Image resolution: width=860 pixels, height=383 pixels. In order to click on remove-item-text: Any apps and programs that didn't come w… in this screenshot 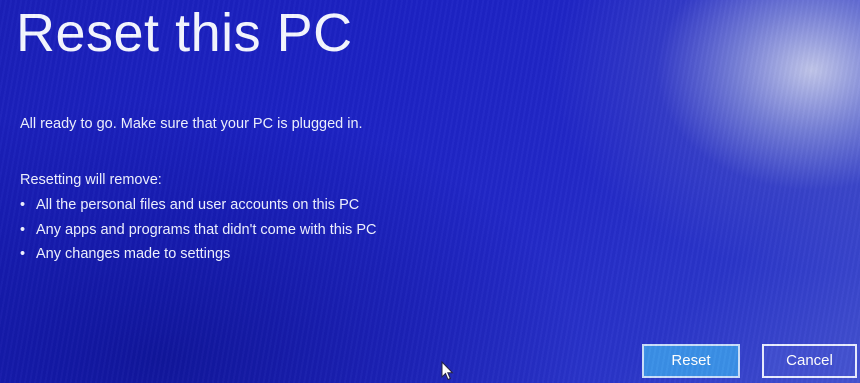, I will do `click(206, 229)`.